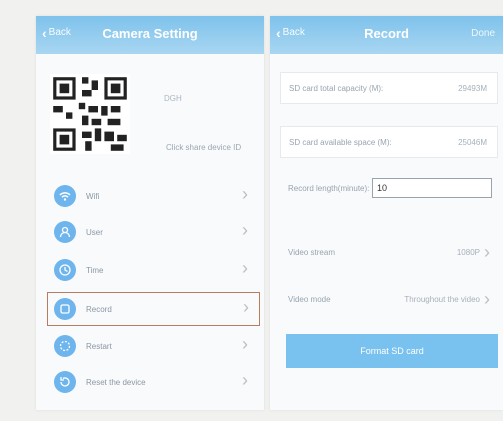 The height and width of the screenshot is (421, 503). I want to click on page-title: Camera Setting, so click(150, 33).